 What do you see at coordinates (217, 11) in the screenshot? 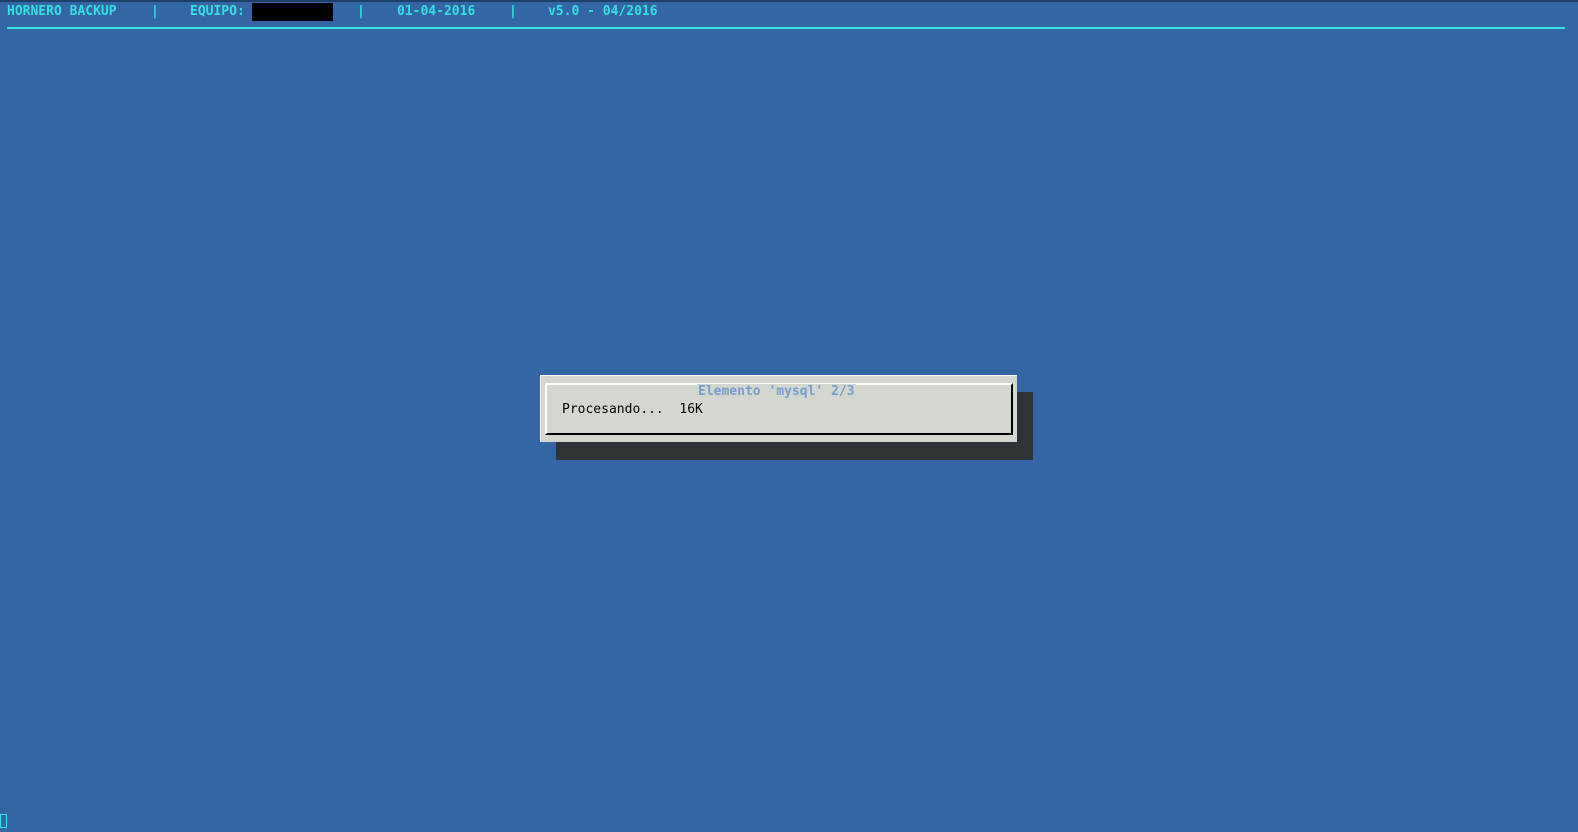
I see `equipo-label: EQUIPO:` at bounding box center [217, 11].